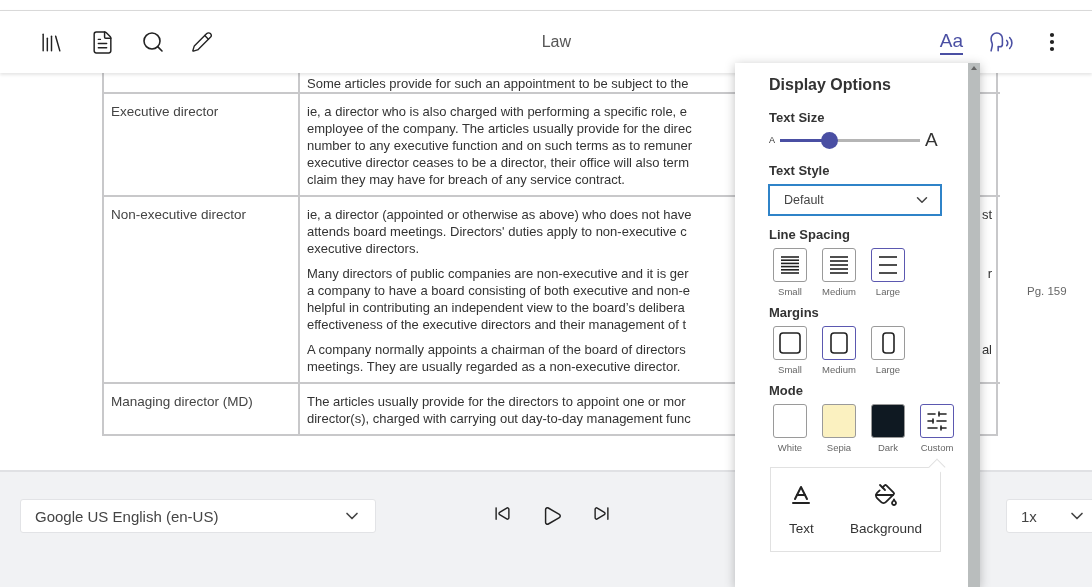 The image size is (1092, 587). I want to click on definition-text: Some articles provide for such an appointment to be subject to the, so click(498, 83).